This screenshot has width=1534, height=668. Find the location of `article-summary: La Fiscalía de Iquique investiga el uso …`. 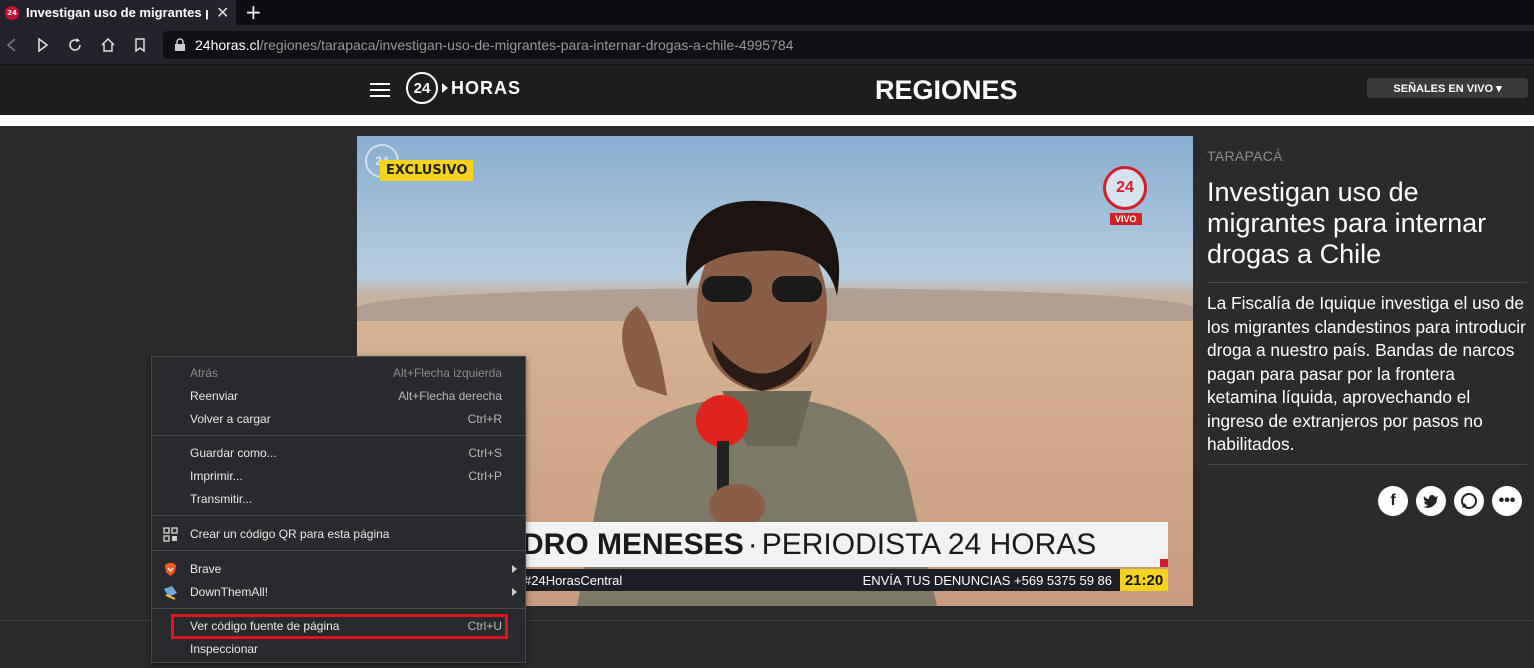

article-summary: La Fiscalía de Iquique investiga el uso … is located at coordinates (1366, 373).